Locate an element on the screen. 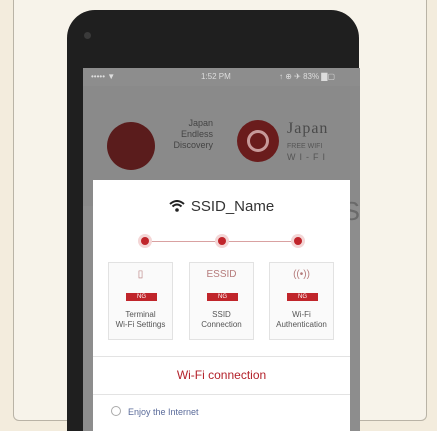  step-label-line: Authentication is located at coordinates (301, 324).